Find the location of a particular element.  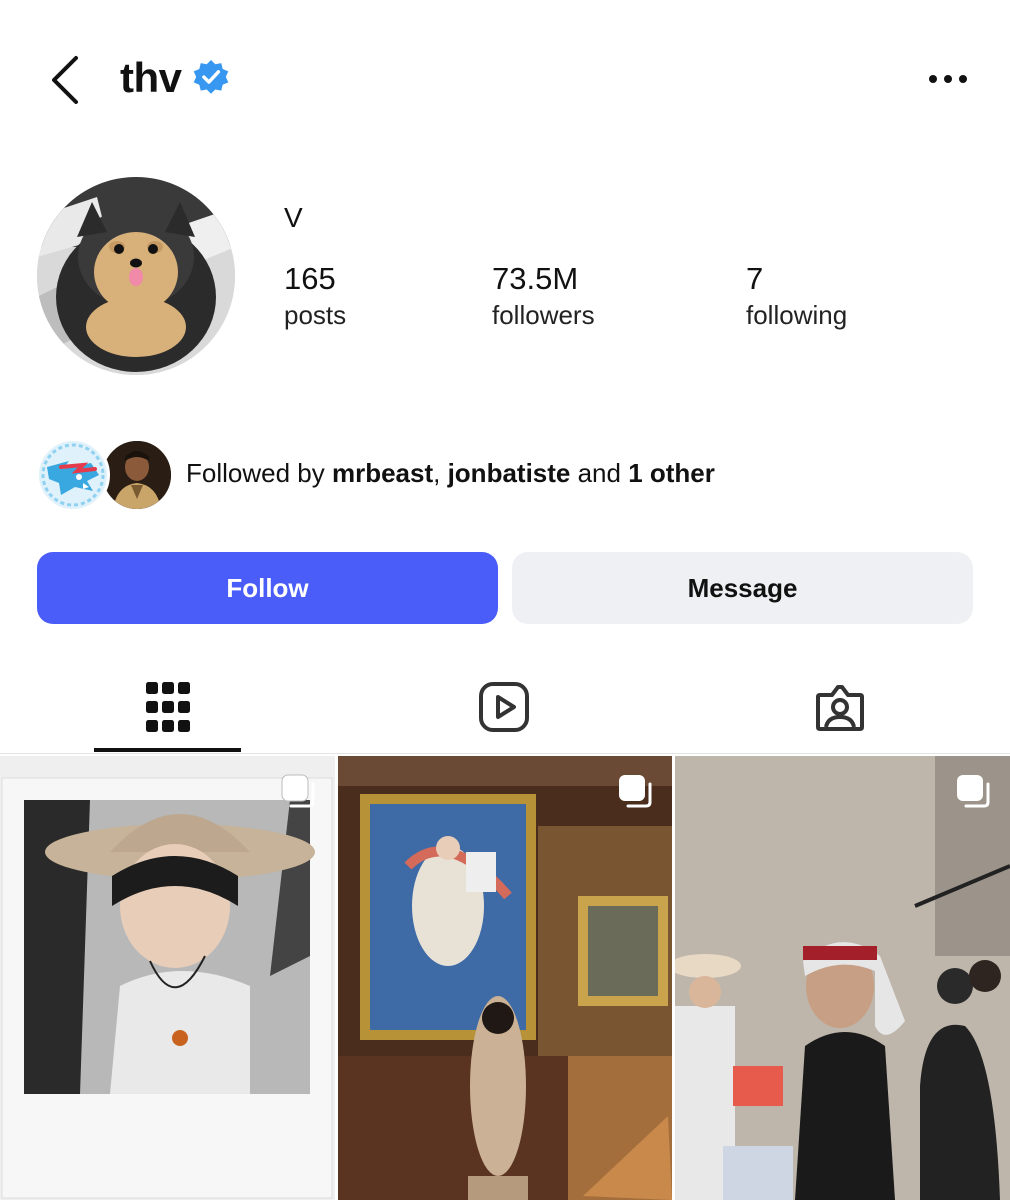

posts-count: 165 is located at coordinates (310, 278).